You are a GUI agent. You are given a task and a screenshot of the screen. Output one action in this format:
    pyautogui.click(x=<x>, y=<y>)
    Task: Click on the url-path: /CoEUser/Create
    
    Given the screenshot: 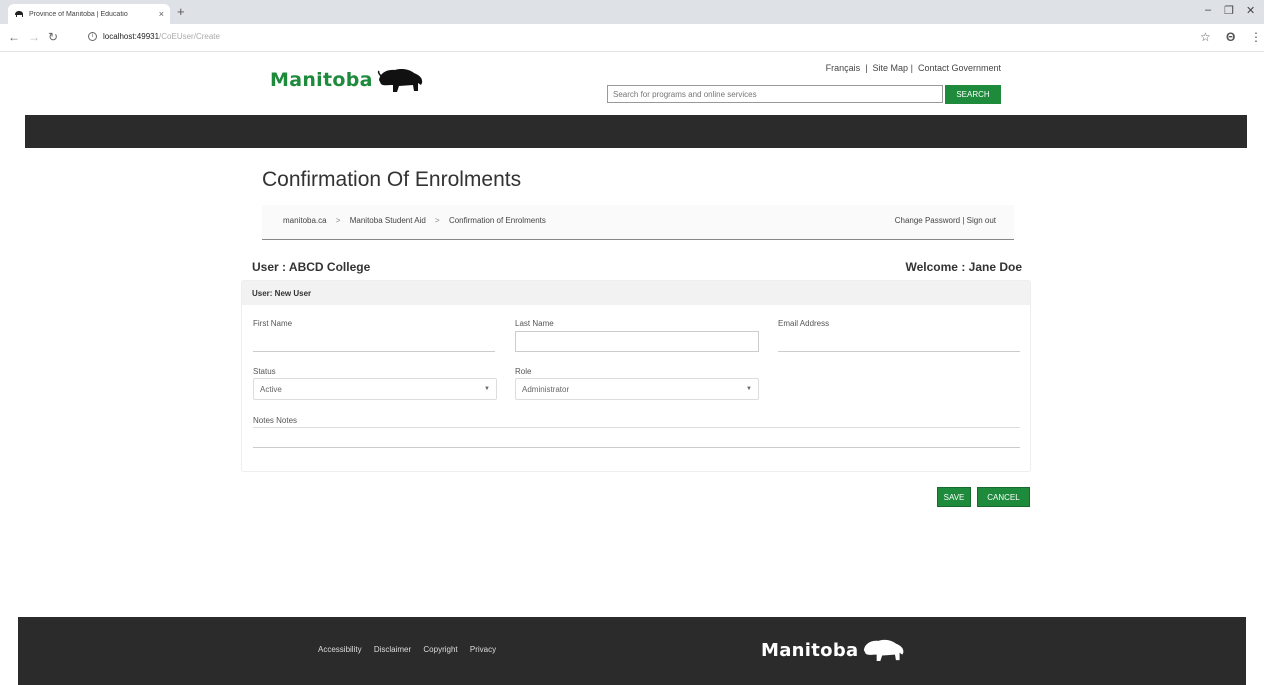 What is the action you would take?
    pyautogui.click(x=189, y=36)
    